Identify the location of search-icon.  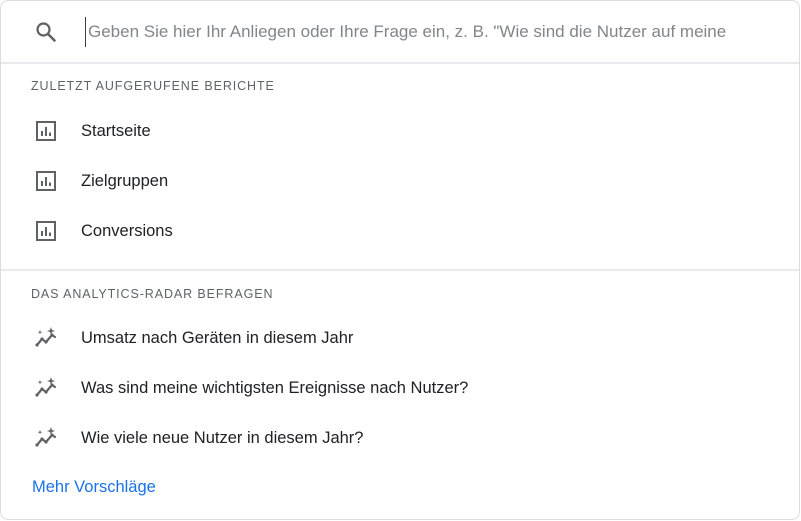
(46, 32).